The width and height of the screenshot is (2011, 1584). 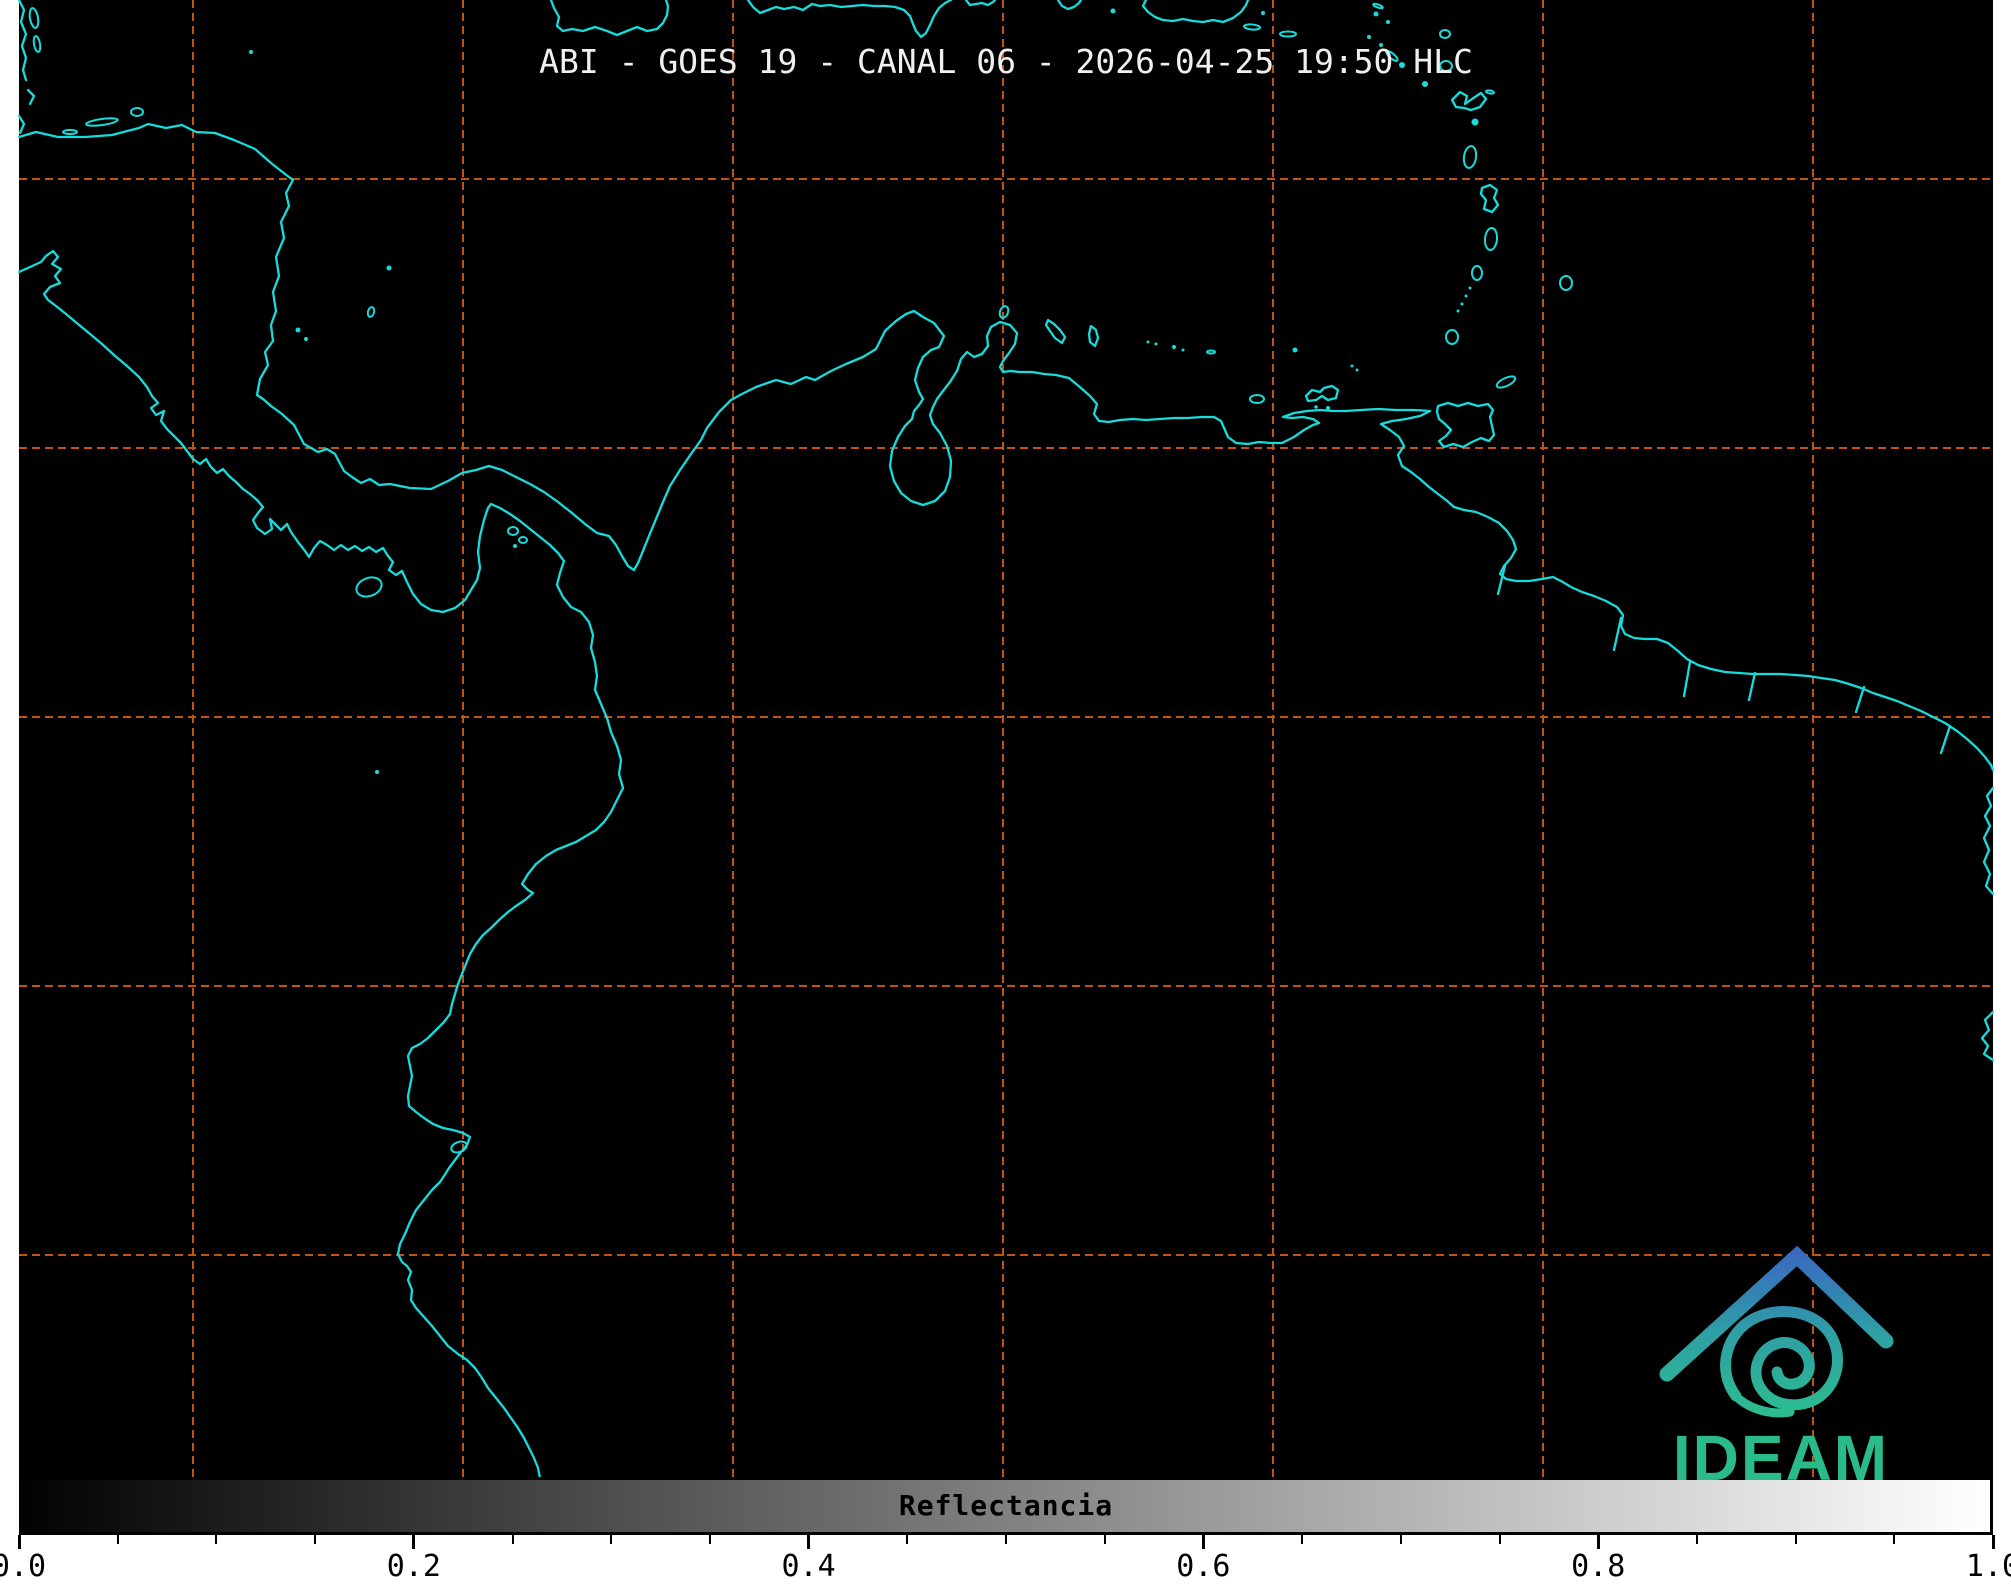 I want to click on ideam-logo: IDEAM, so click(x=1776, y=1369).